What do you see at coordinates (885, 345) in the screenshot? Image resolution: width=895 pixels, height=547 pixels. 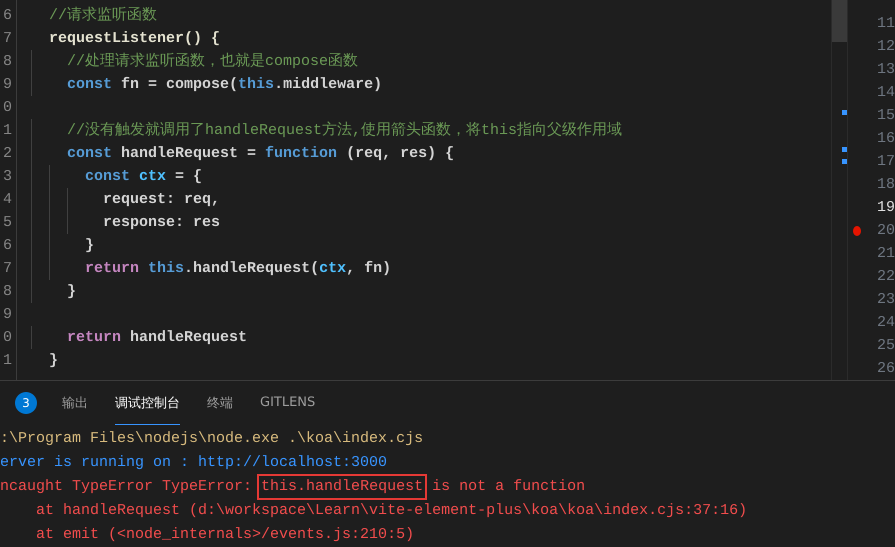 I see `line-number: 25` at bounding box center [885, 345].